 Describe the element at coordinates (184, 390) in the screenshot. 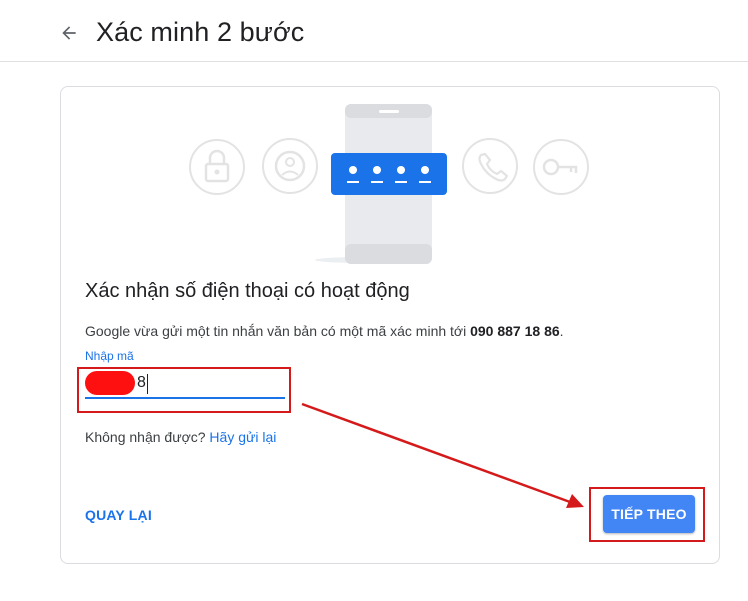

I see `input-highlight-box` at that location.